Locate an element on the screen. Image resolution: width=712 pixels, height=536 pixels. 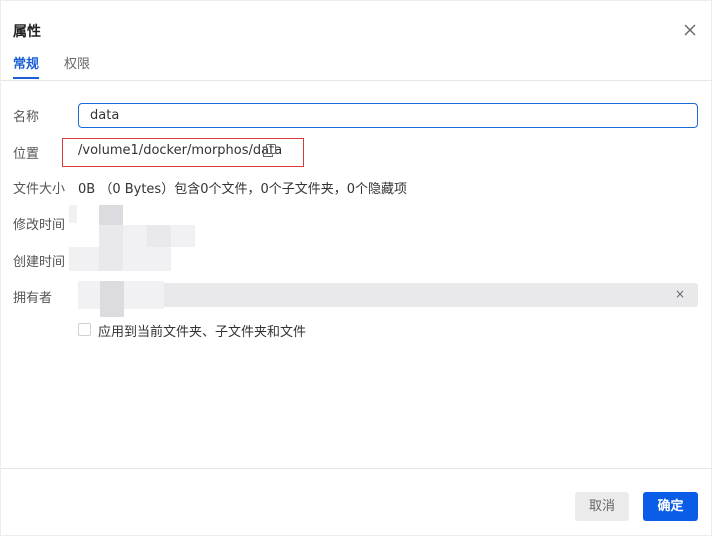
modified-label: 修改时间 is located at coordinates (39, 225).